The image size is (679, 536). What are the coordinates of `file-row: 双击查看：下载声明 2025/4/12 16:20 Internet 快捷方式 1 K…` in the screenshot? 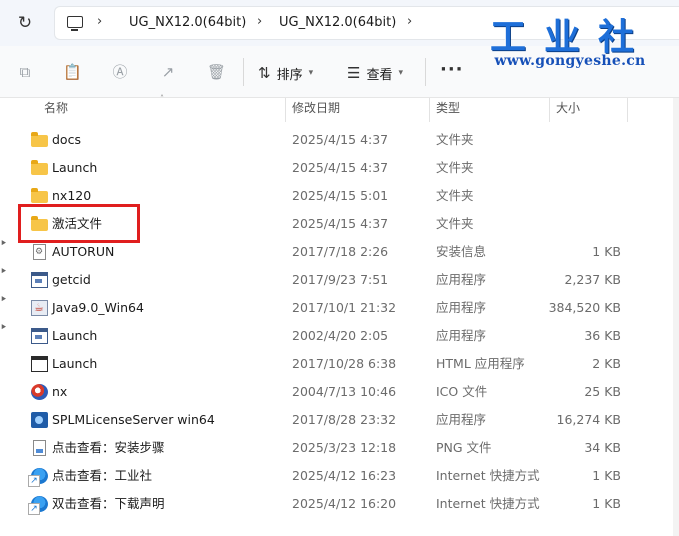 It's located at (339, 504).